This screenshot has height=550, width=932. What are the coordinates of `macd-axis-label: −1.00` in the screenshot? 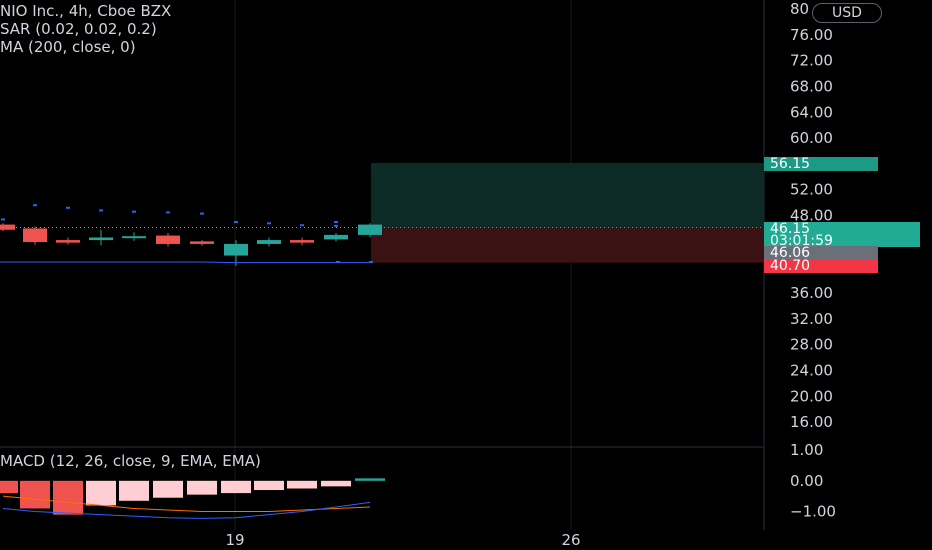 It's located at (813, 512).